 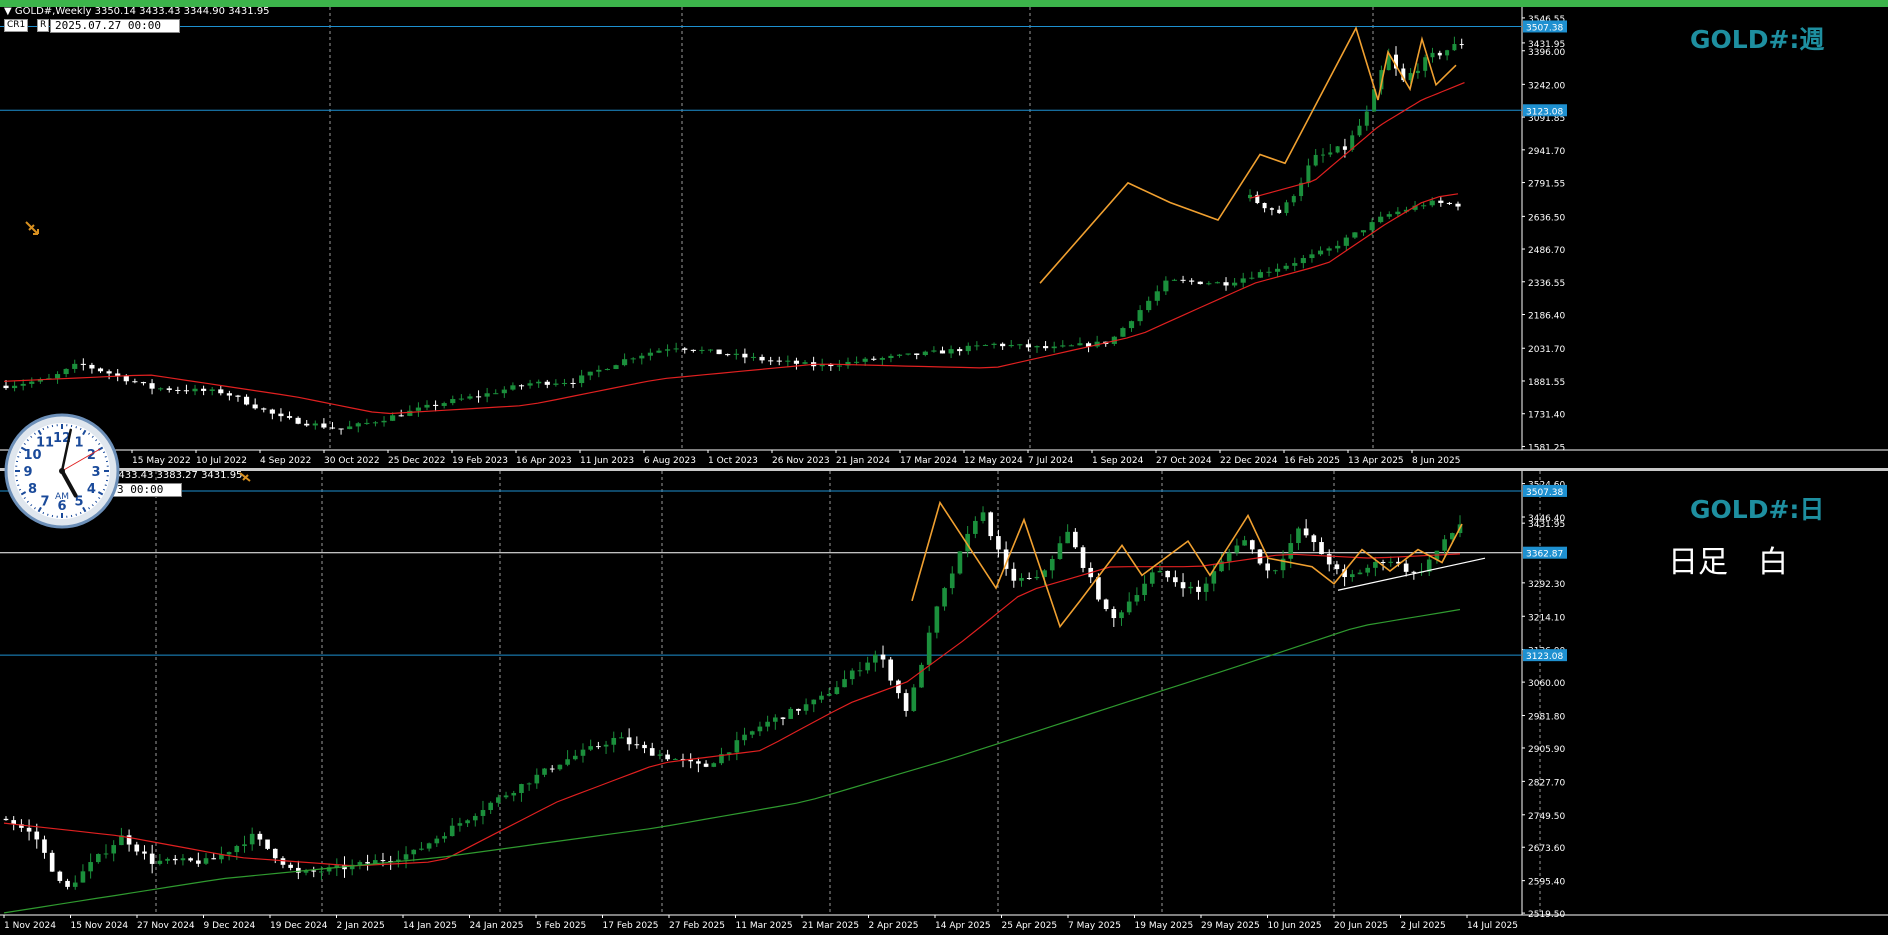 I want to click on date-label: 14 Jul 2025, so click(x=1492, y=926).